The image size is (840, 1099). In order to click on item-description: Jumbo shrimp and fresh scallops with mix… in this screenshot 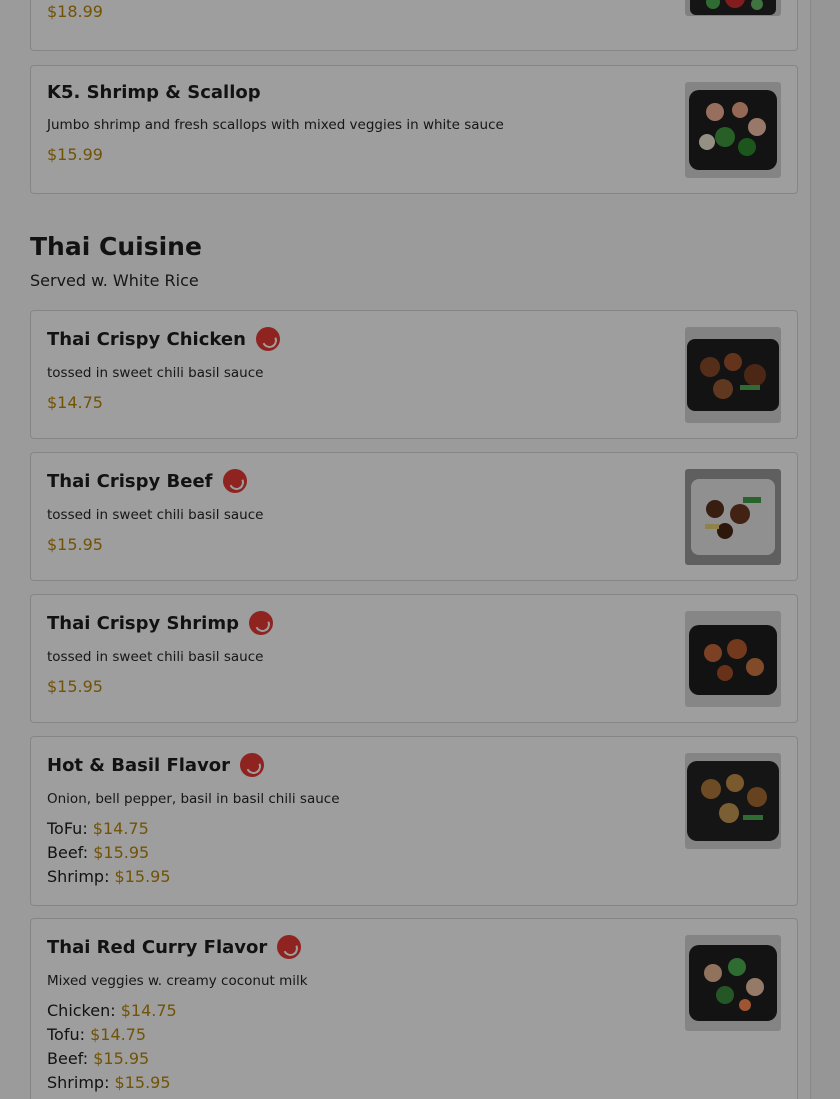, I will do `click(275, 125)`.